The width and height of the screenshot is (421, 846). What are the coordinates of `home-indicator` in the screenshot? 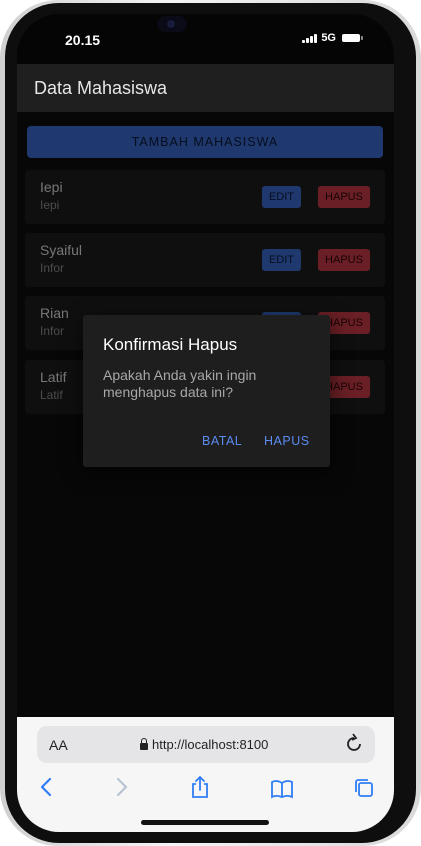 It's located at (205, 822).